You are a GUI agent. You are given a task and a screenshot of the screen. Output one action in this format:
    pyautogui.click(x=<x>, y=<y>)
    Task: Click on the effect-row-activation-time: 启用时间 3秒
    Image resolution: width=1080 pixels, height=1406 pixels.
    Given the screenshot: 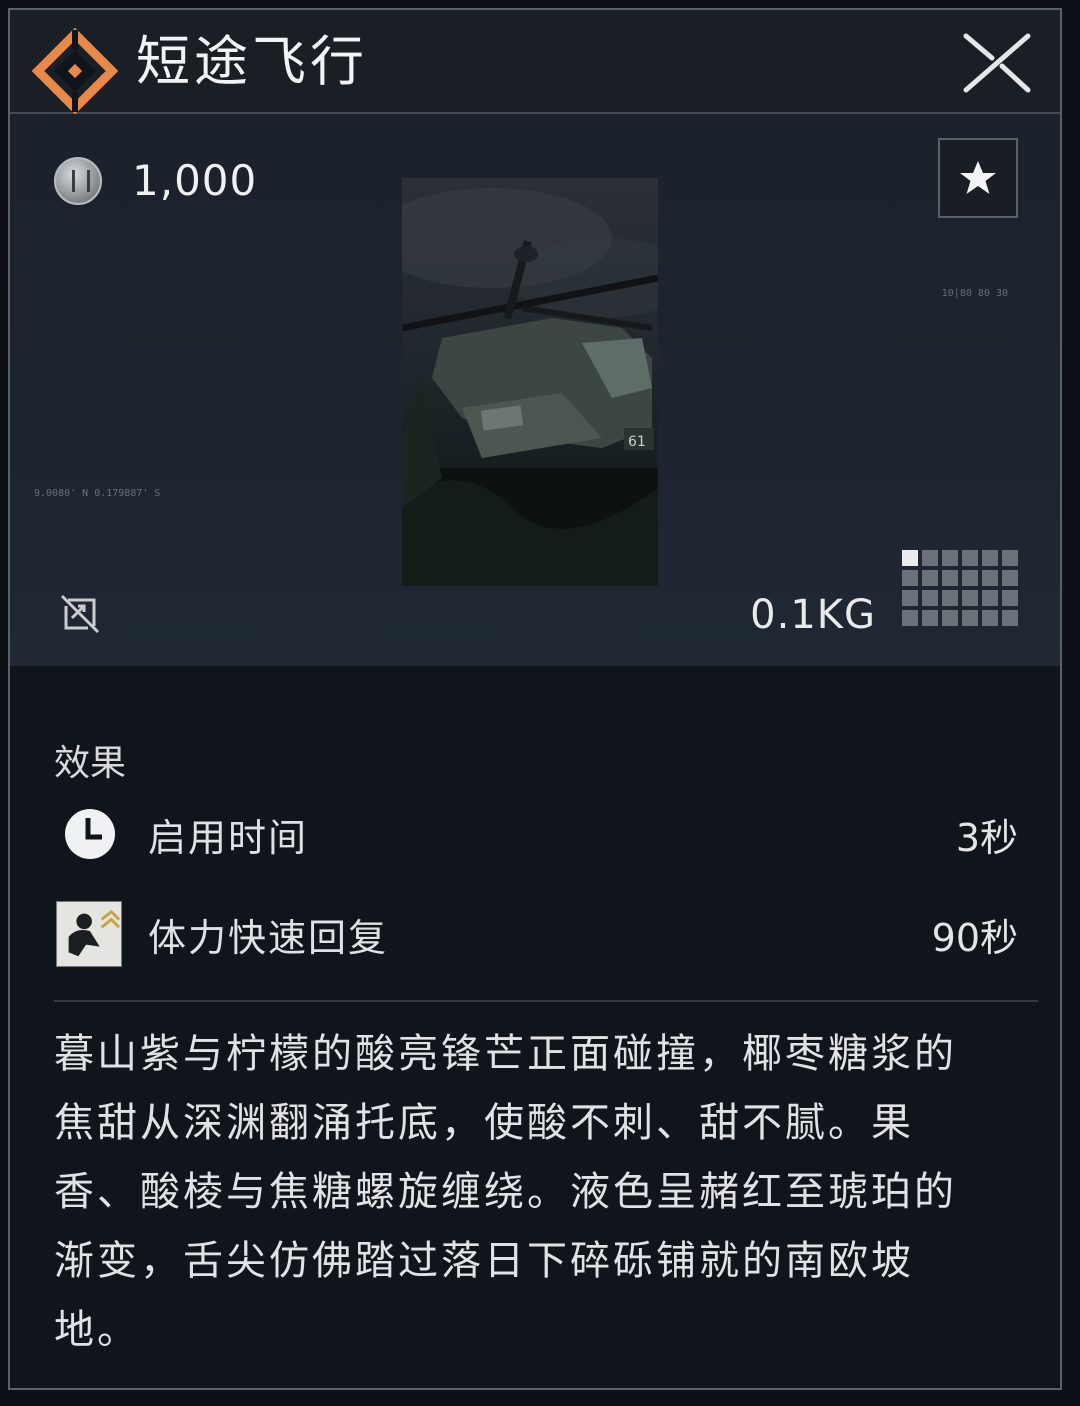 What is the action you would take?
    pyautogui.click(x=536, y=834)
    